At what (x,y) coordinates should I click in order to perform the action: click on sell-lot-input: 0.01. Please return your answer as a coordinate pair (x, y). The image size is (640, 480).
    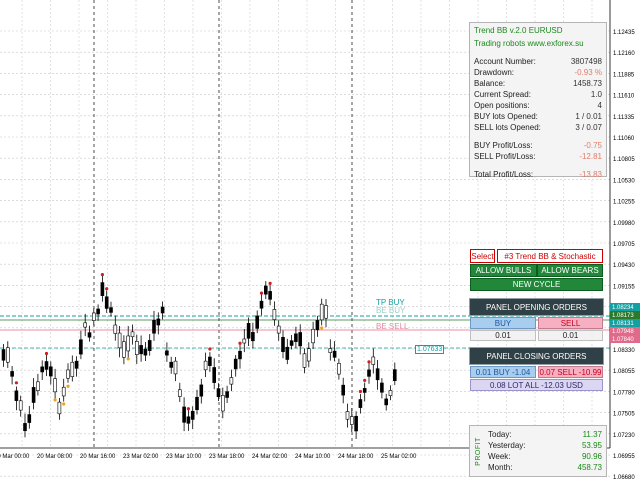
    Looking at the image, I should click on (570, 335).